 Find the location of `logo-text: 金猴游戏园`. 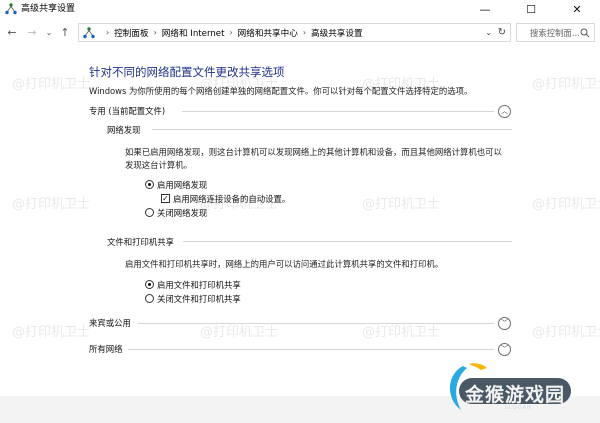

logo-text: 金猴游戏园 is located at coordinates (515, 395).